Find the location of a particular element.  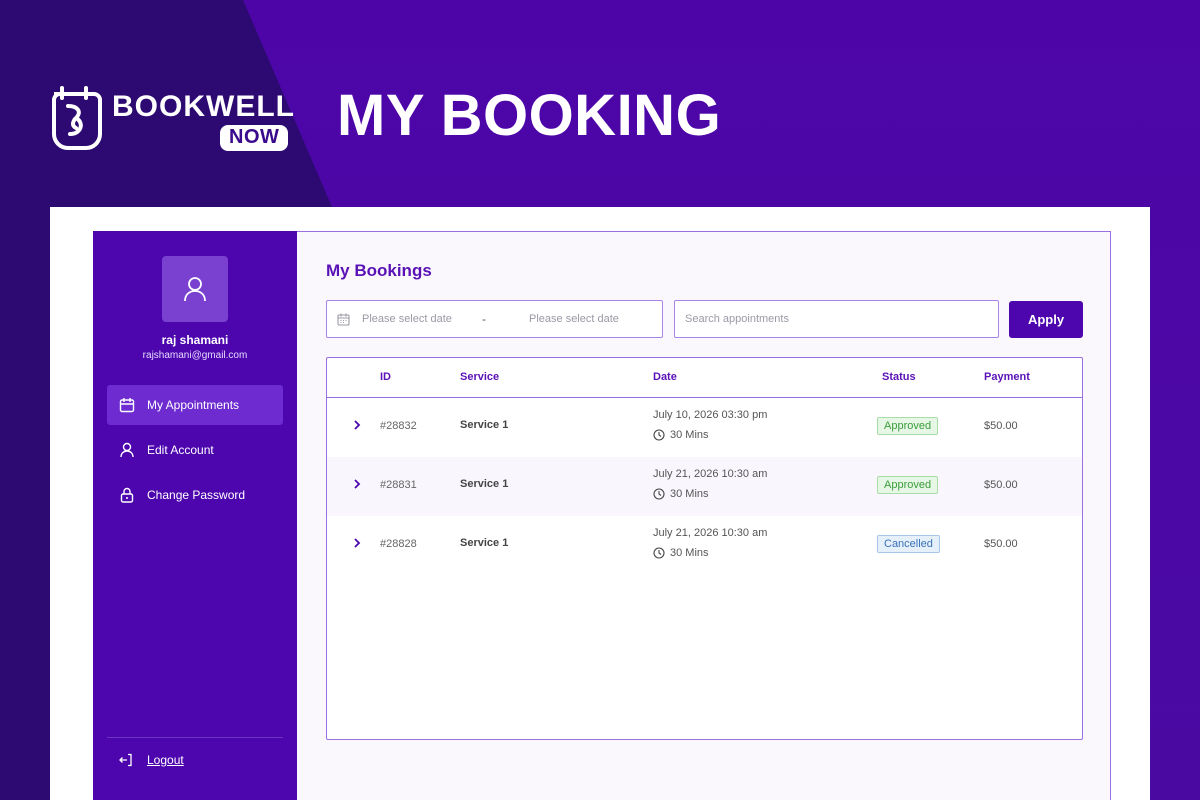

logout-link: Logout is located at coordinates (151, 760).